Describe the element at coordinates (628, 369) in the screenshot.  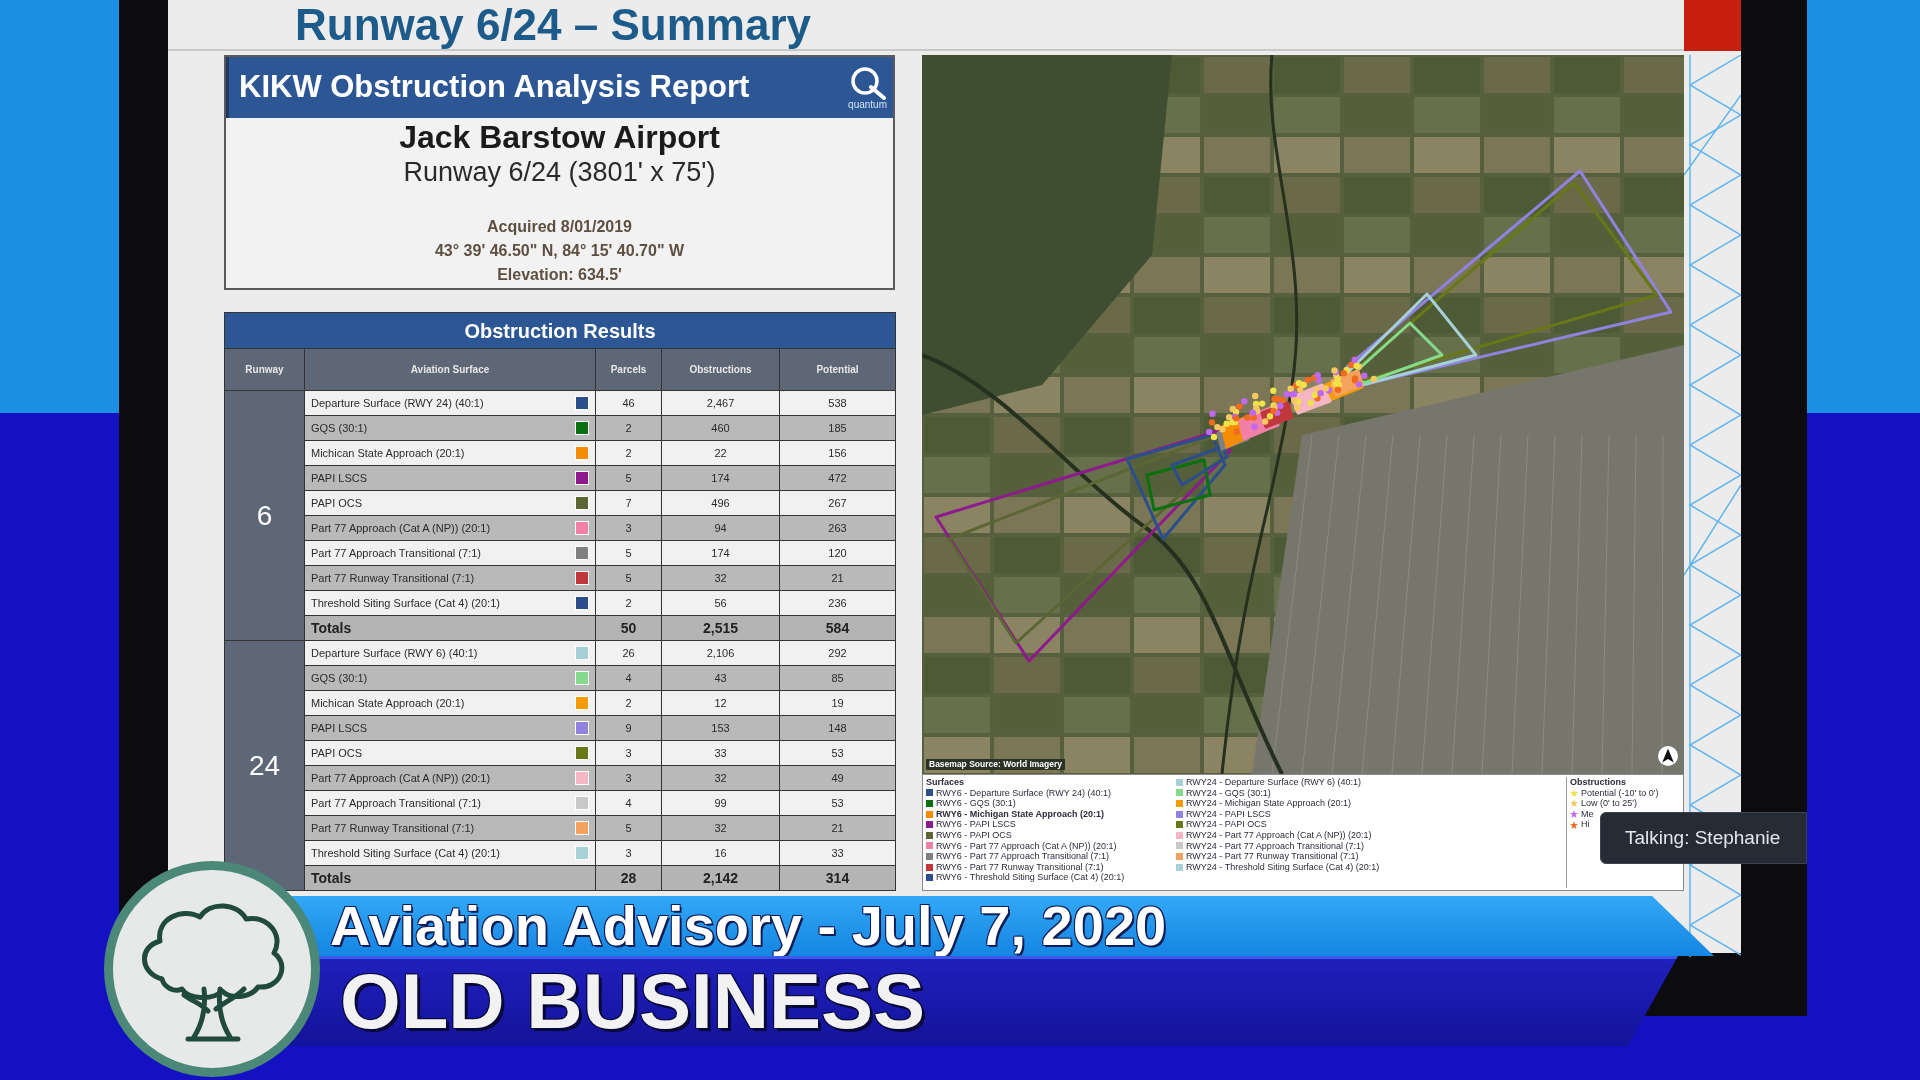
I see `column-header: Parcels` at that location.